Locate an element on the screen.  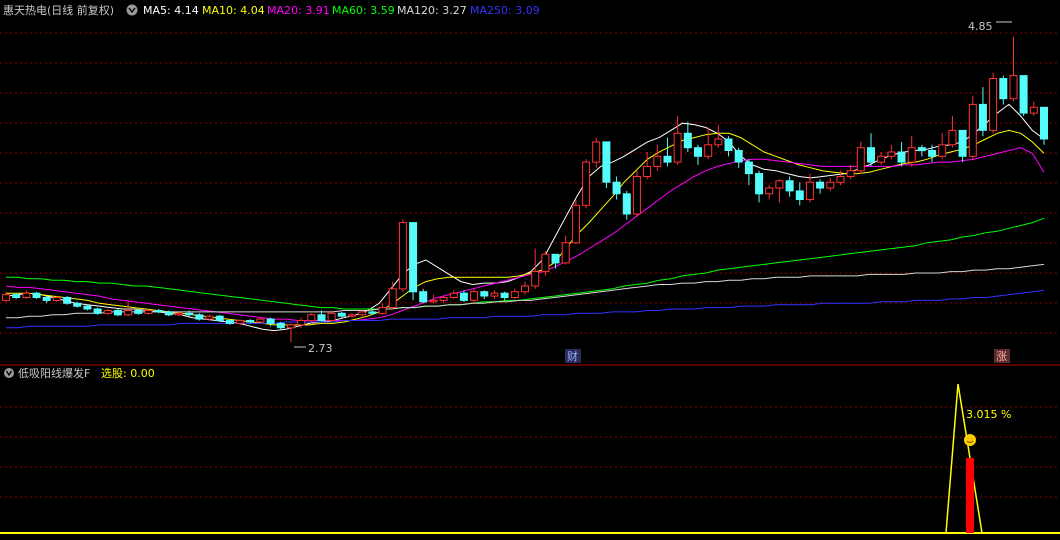
indicator-header: 低吸阳线爆发F 选股: 0.00 is located at coordinates (79, 373).